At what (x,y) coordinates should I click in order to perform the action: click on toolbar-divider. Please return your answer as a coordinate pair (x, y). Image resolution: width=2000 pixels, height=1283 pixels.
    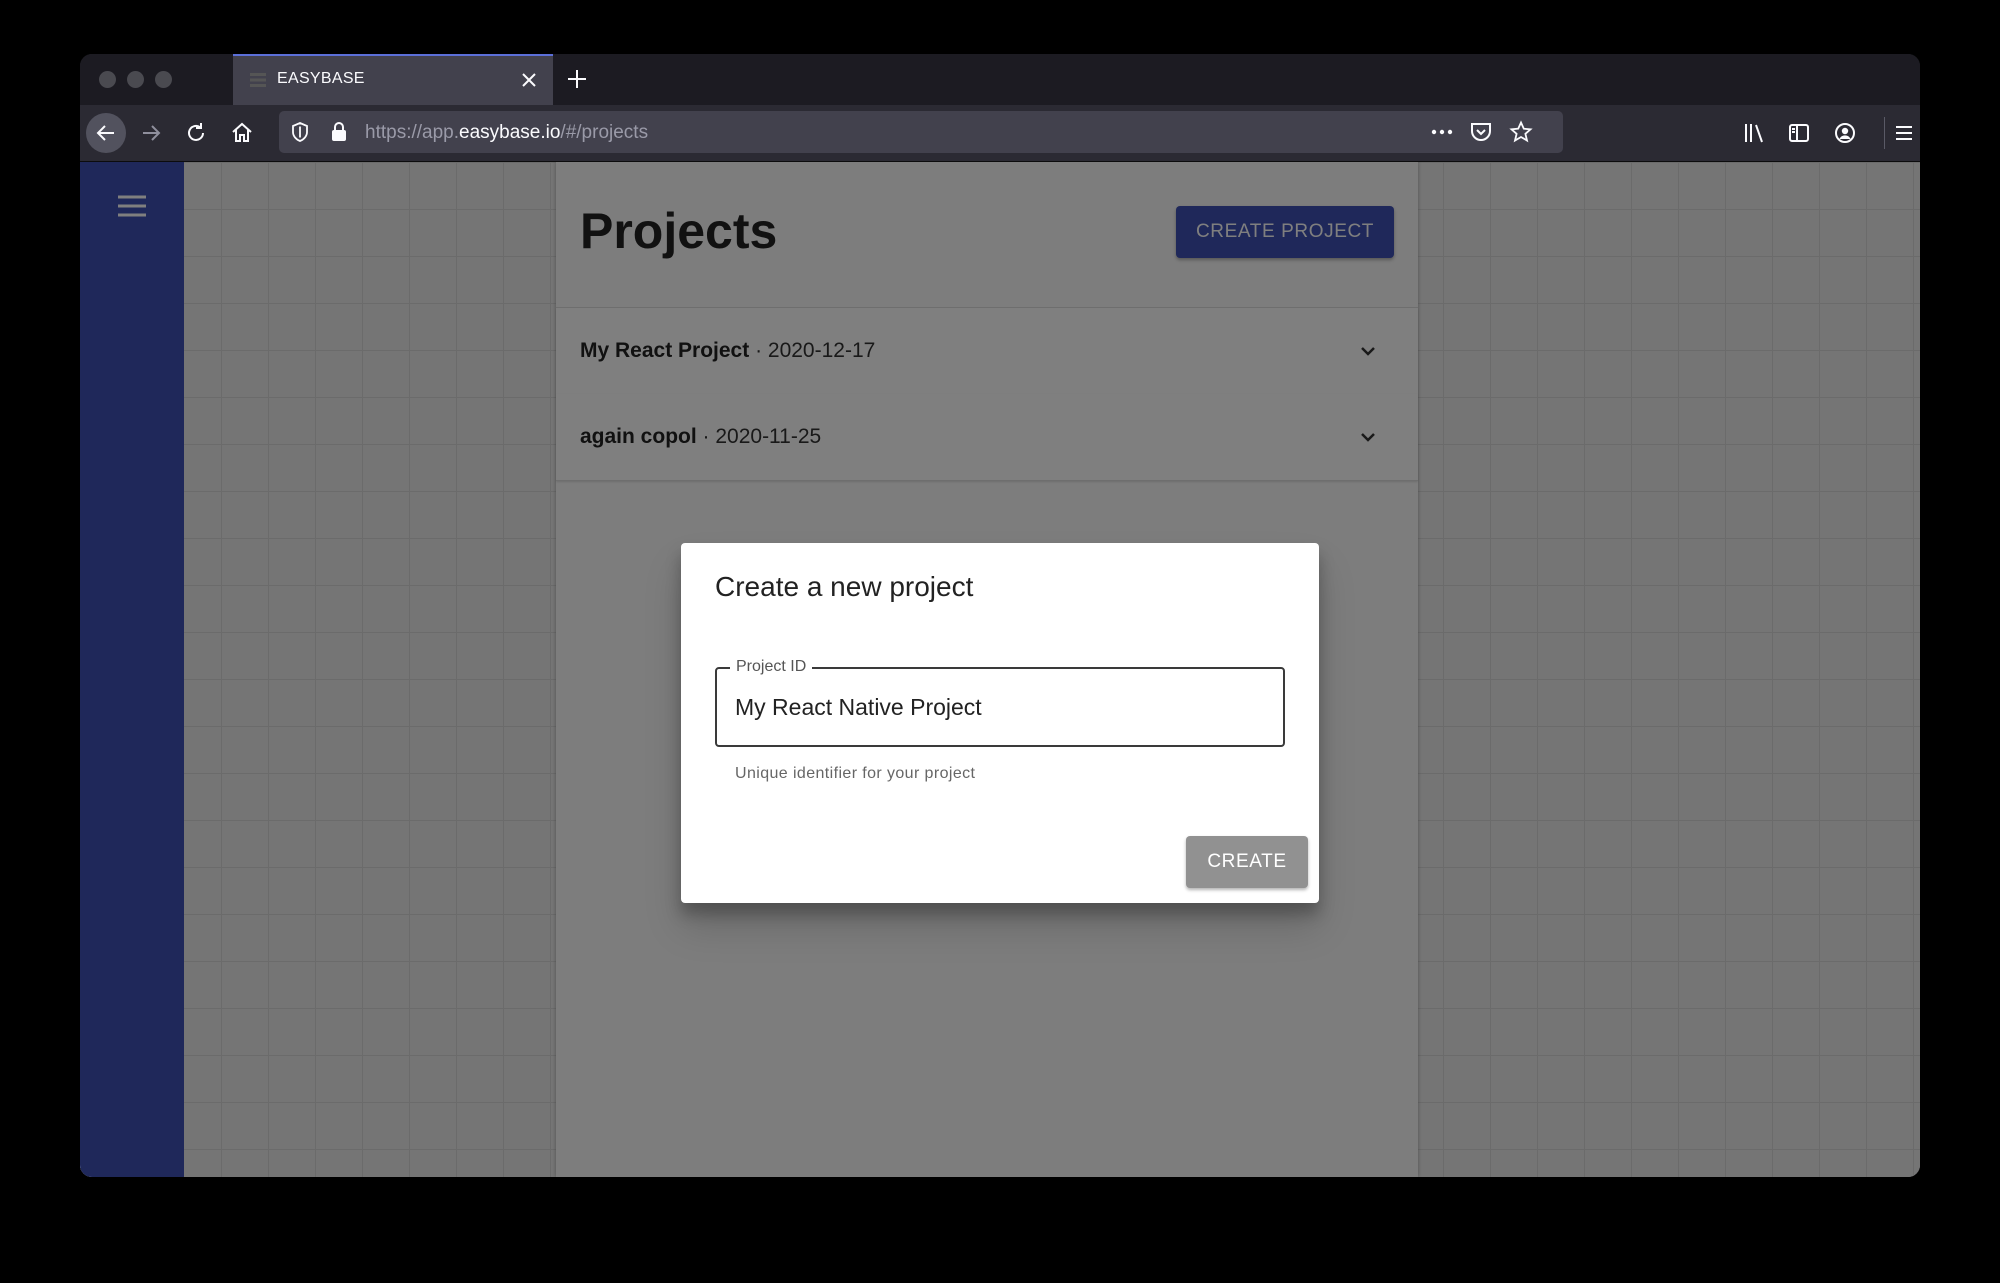
    Looking at the image, I should click on (1884, 133).